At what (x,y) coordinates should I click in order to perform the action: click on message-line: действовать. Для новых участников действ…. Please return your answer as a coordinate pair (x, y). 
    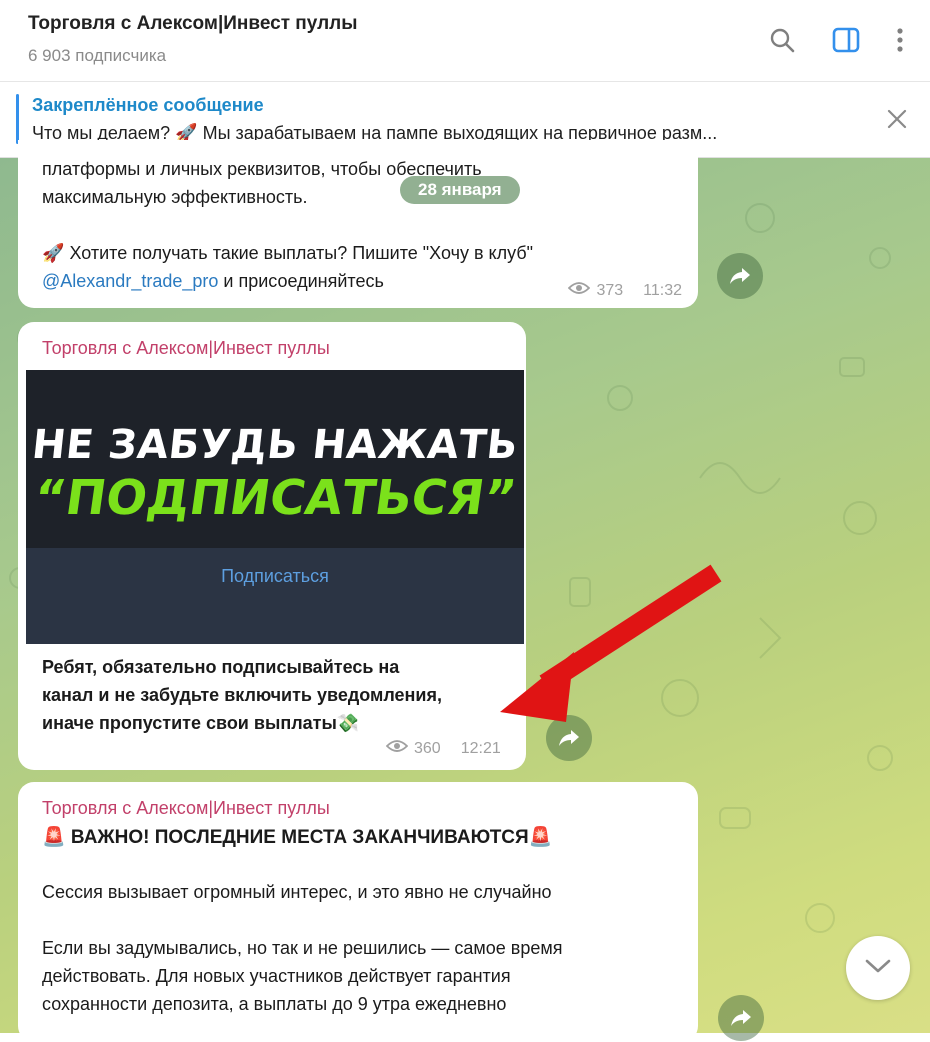
    Looking at the image, I should click on (276, 976).